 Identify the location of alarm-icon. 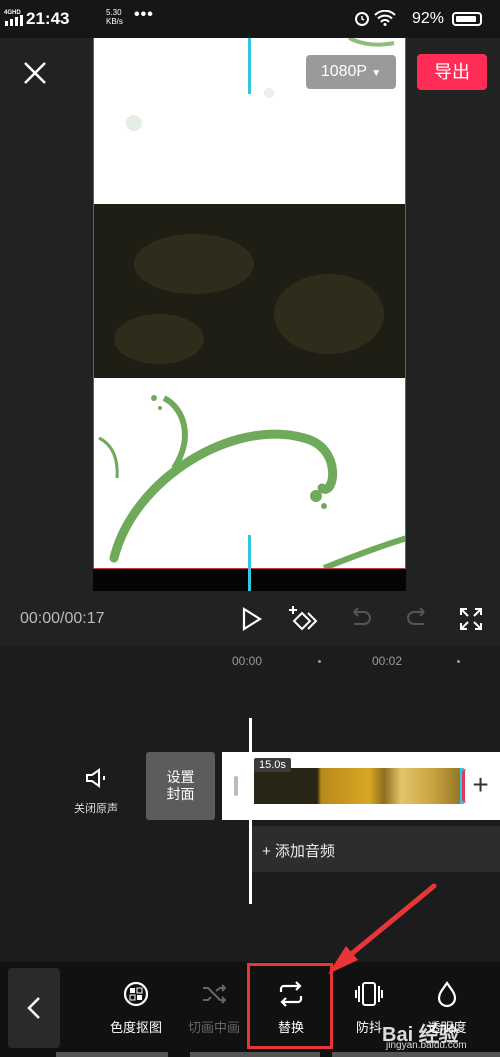
(362, 19).